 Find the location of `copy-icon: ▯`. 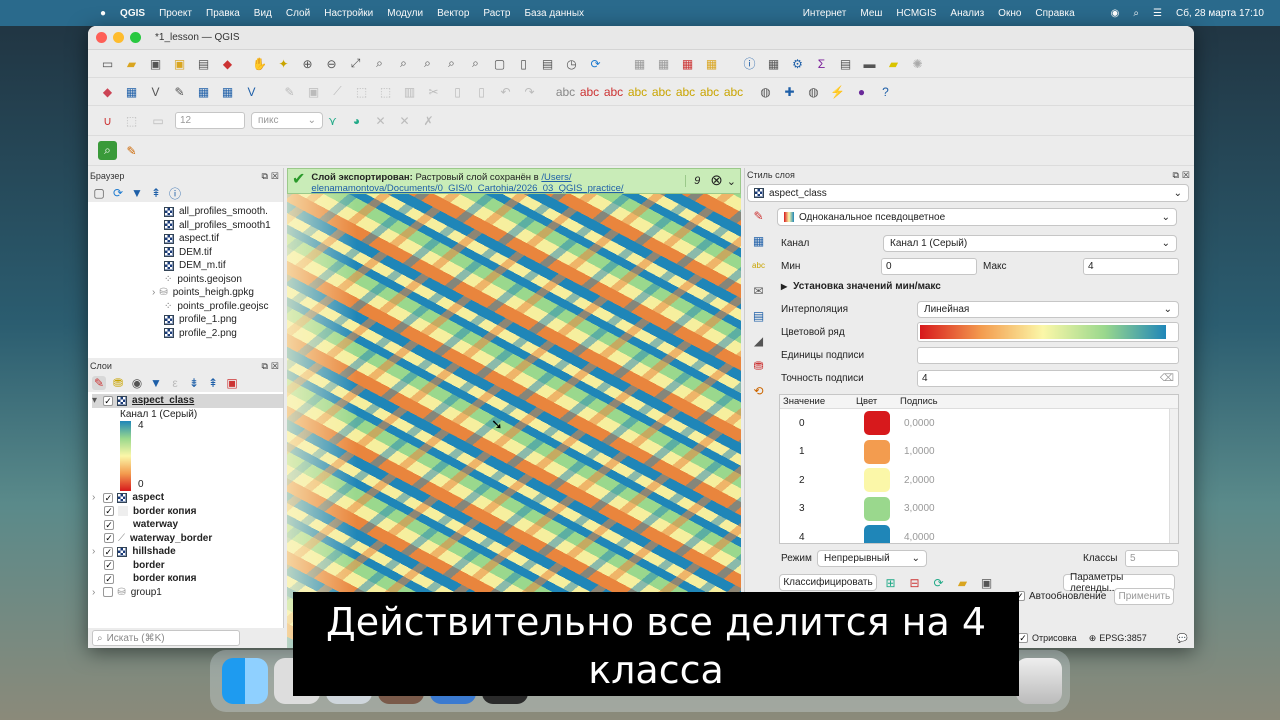

copy-icon: ▯ is located at coordinates (457, 91).